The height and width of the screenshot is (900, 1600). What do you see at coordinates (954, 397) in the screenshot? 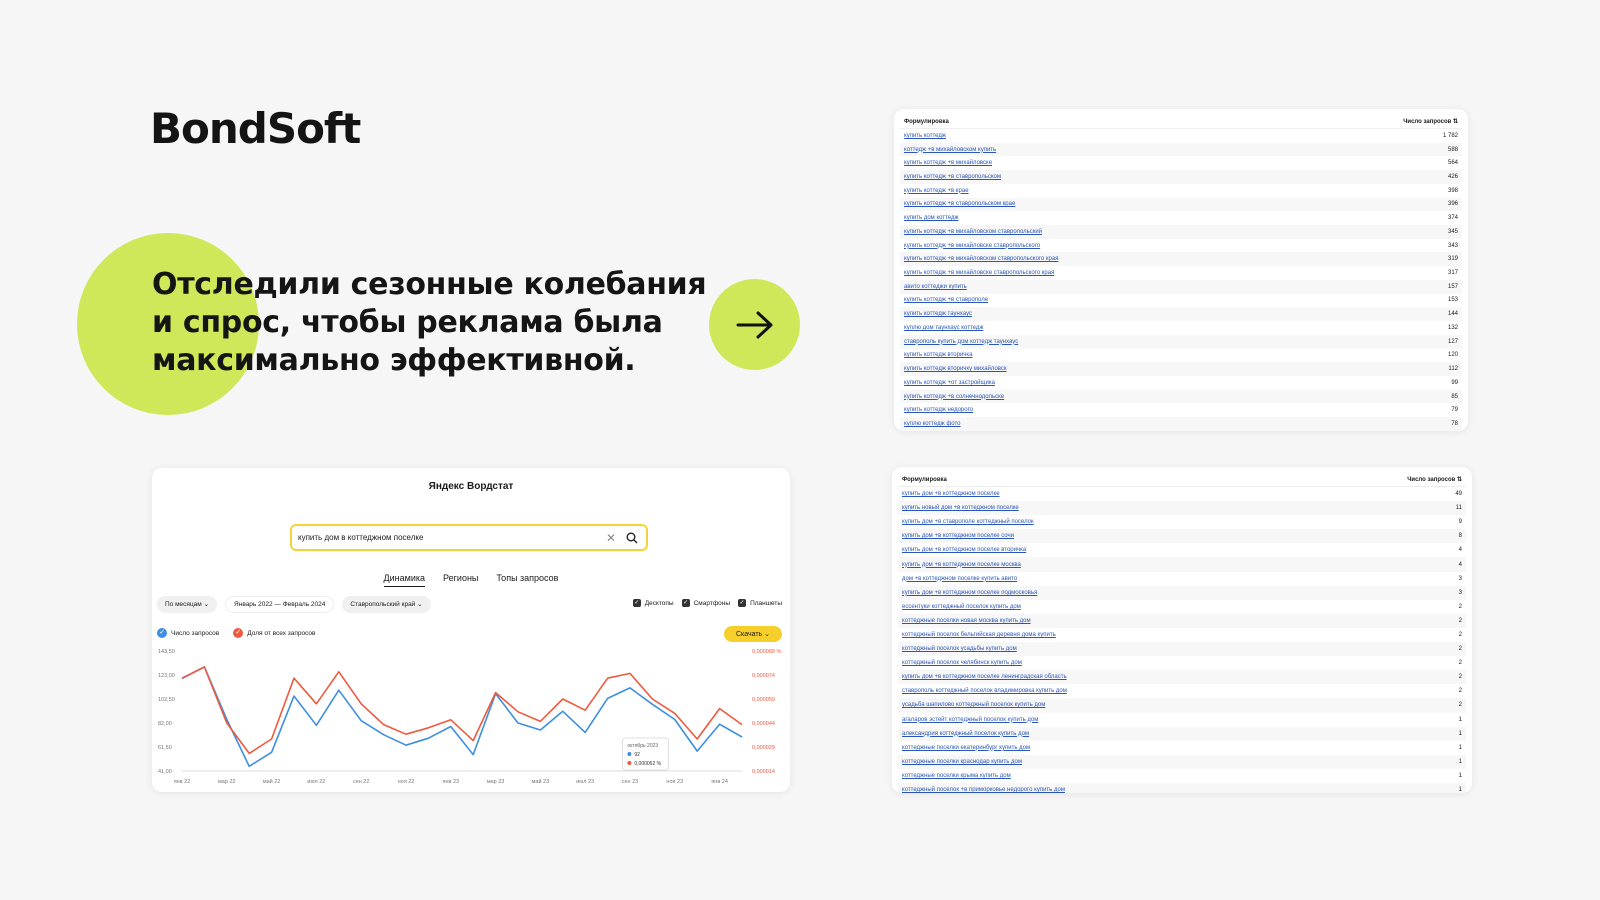
I see `query-link: купить коттедж +в солнечнодольске` at bounding box center [954, 397].